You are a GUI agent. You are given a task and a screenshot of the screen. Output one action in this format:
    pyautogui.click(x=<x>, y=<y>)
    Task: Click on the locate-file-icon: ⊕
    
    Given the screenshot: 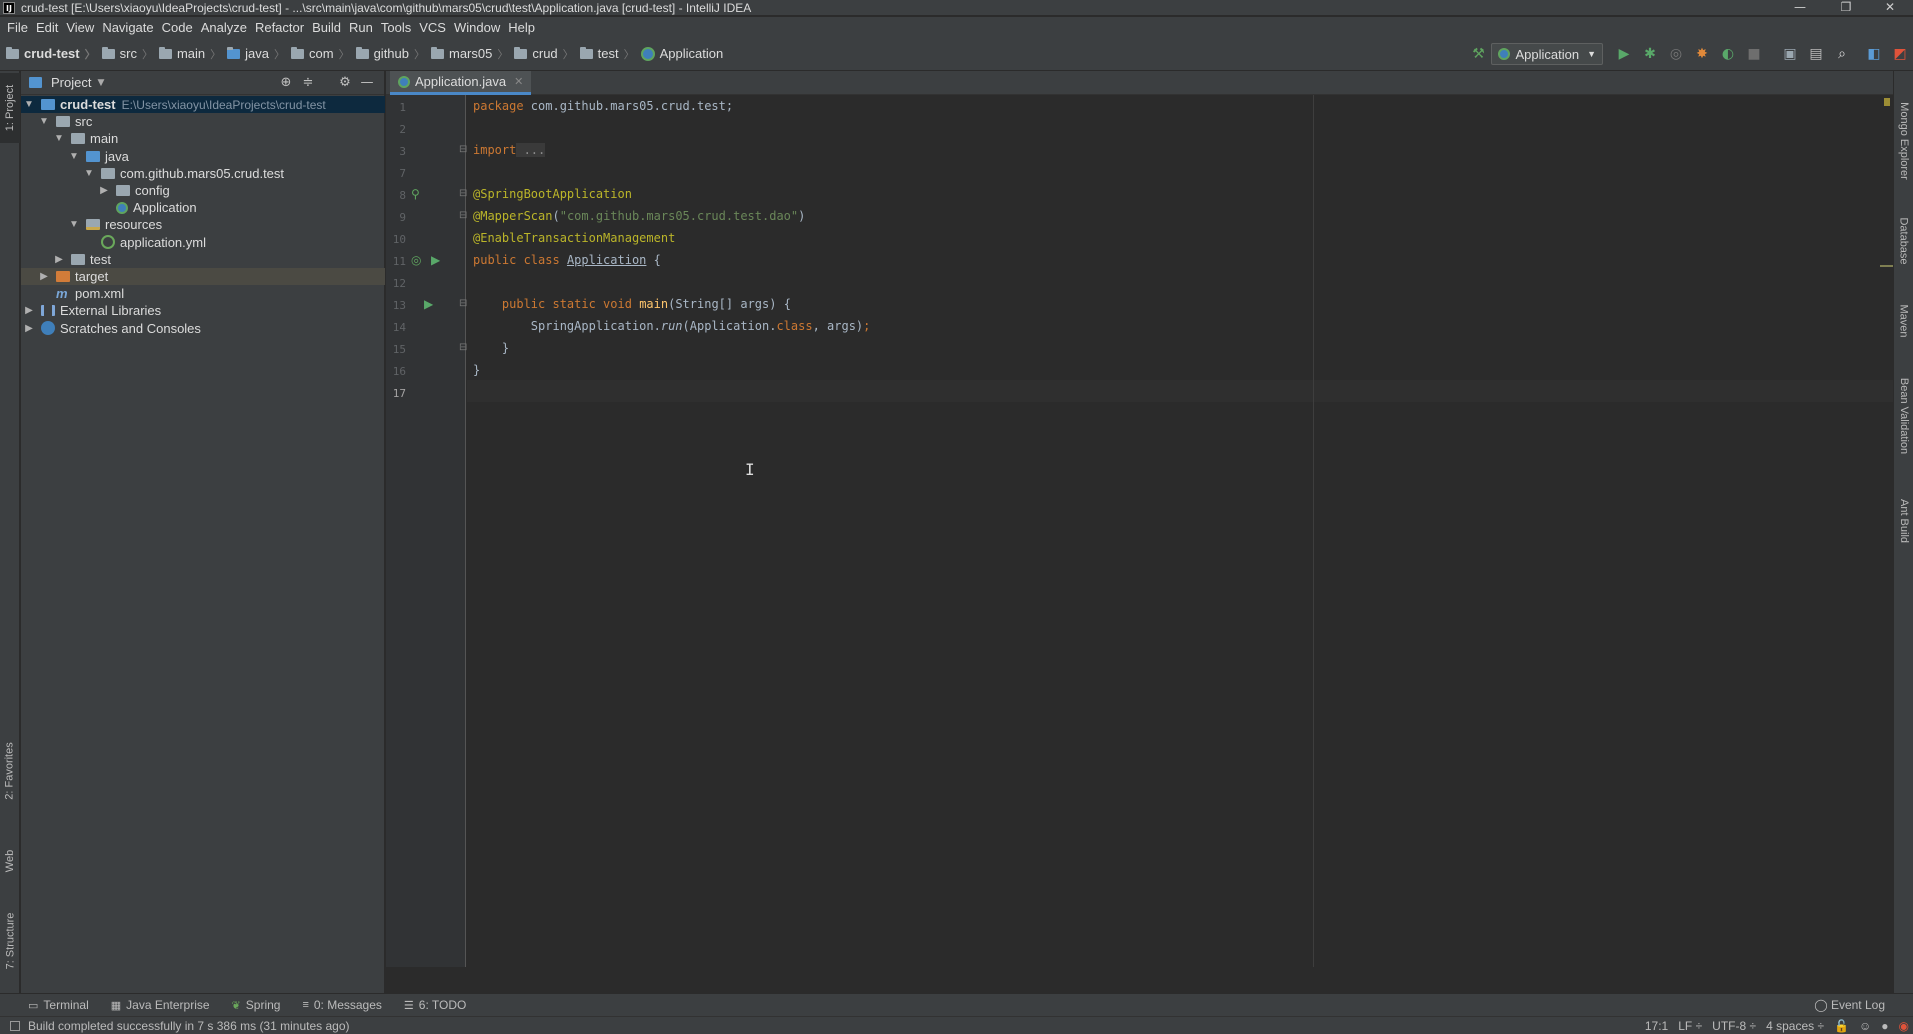 What is the action you would take?
    pyautogui.click(x=286, y=83)
    